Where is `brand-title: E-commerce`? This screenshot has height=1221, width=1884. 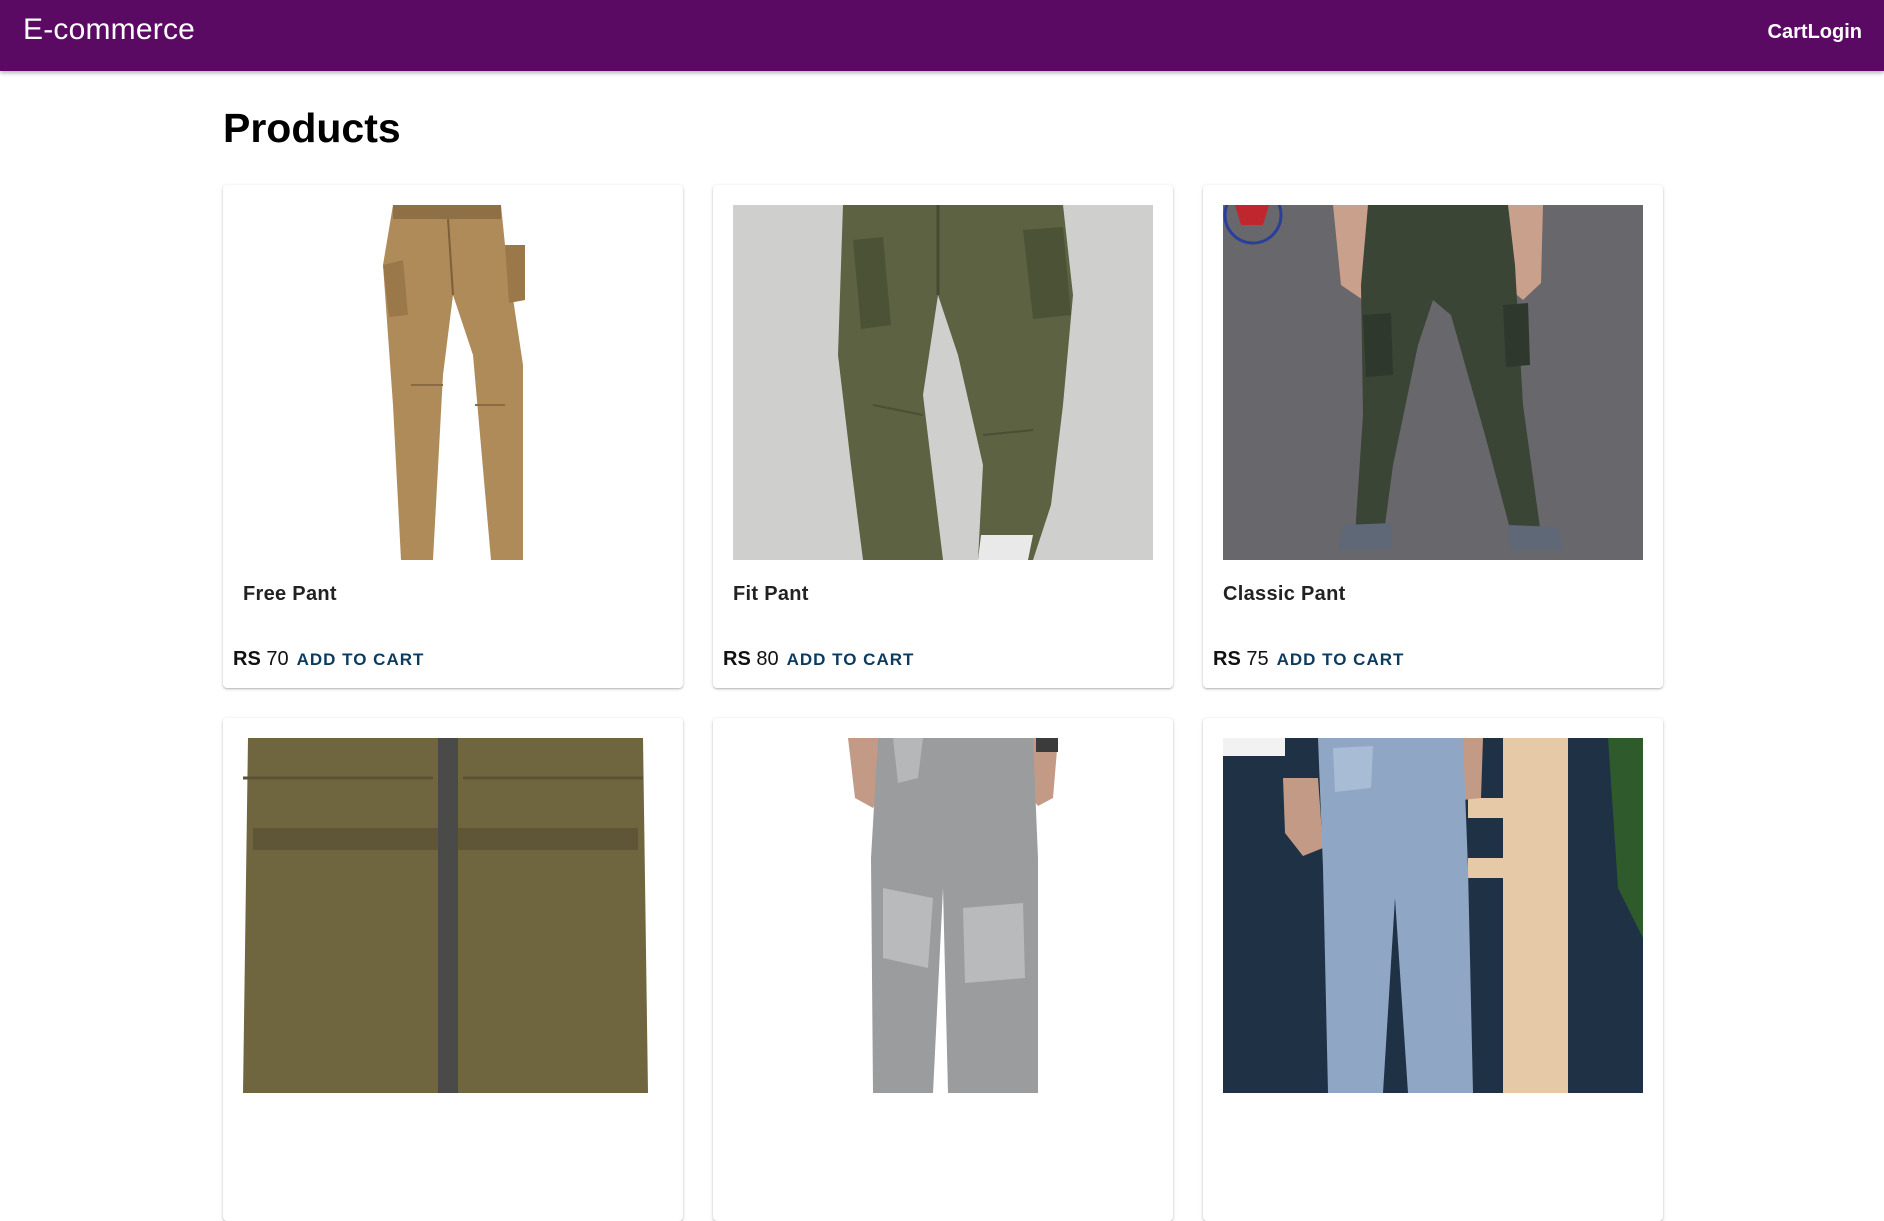
brand-title: E-commerce is located at coordinates (109, 30).